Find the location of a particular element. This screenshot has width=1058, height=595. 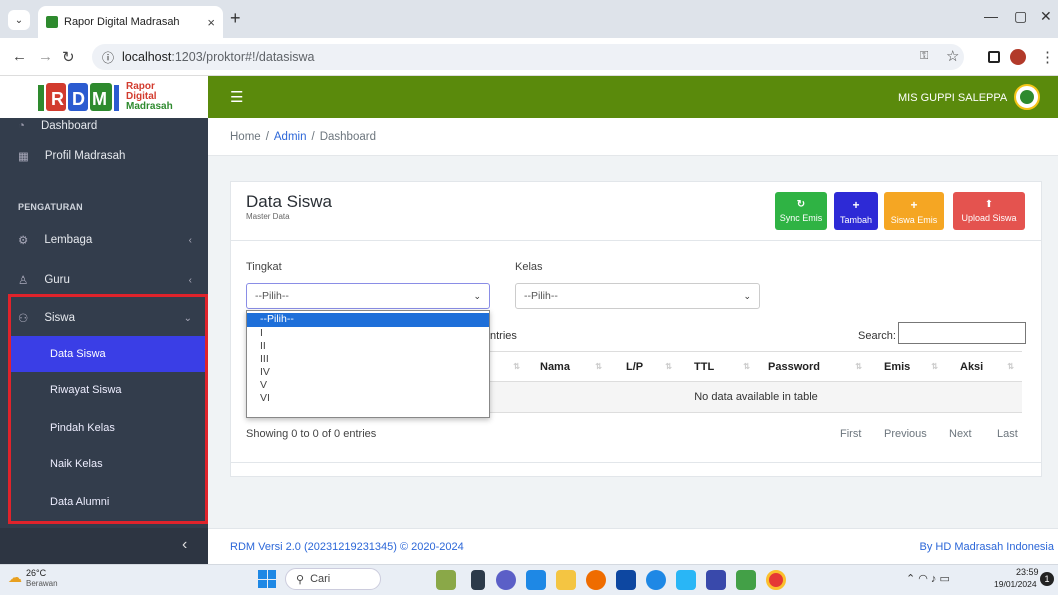

mail-icon is located at coordinates (626, 580).